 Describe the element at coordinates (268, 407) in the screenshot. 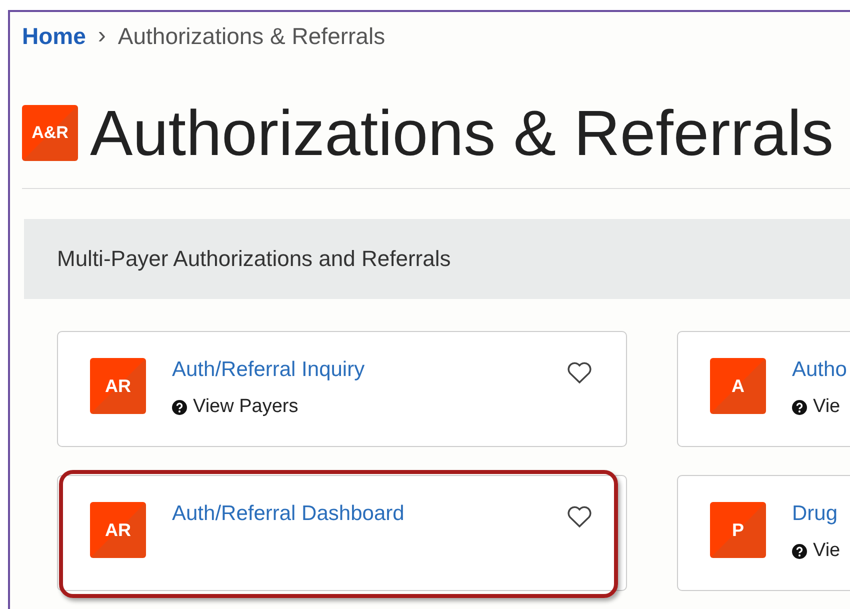

I see `view-payers-link: View Payers` at that location.